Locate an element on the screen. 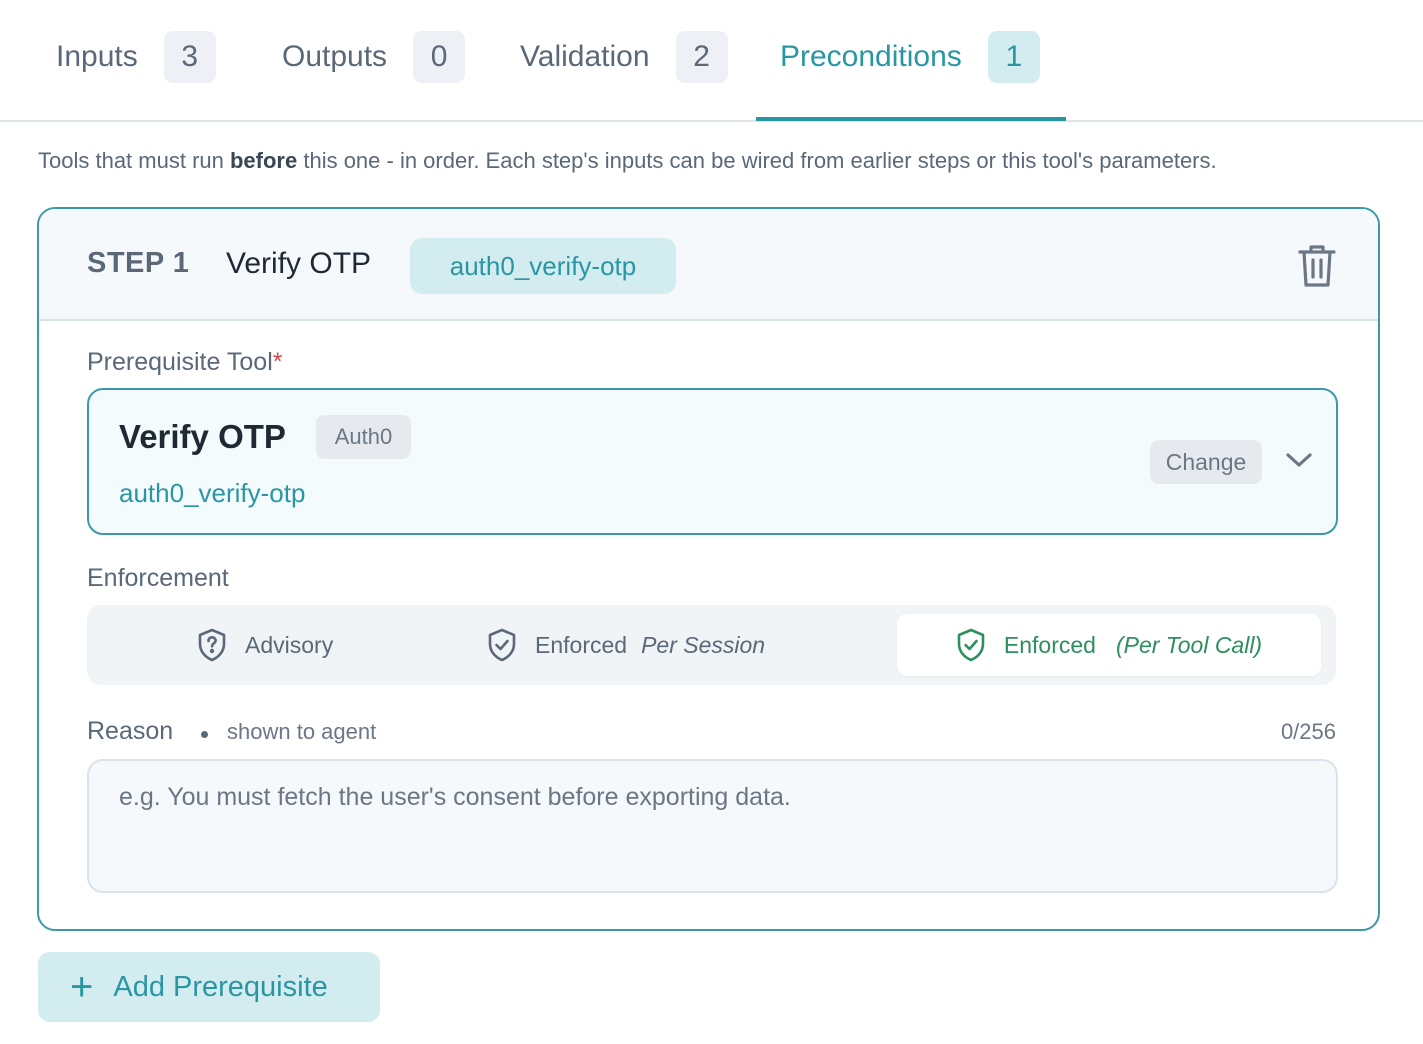  tab-count-badge: 3 is located at coordinates (189, 57).